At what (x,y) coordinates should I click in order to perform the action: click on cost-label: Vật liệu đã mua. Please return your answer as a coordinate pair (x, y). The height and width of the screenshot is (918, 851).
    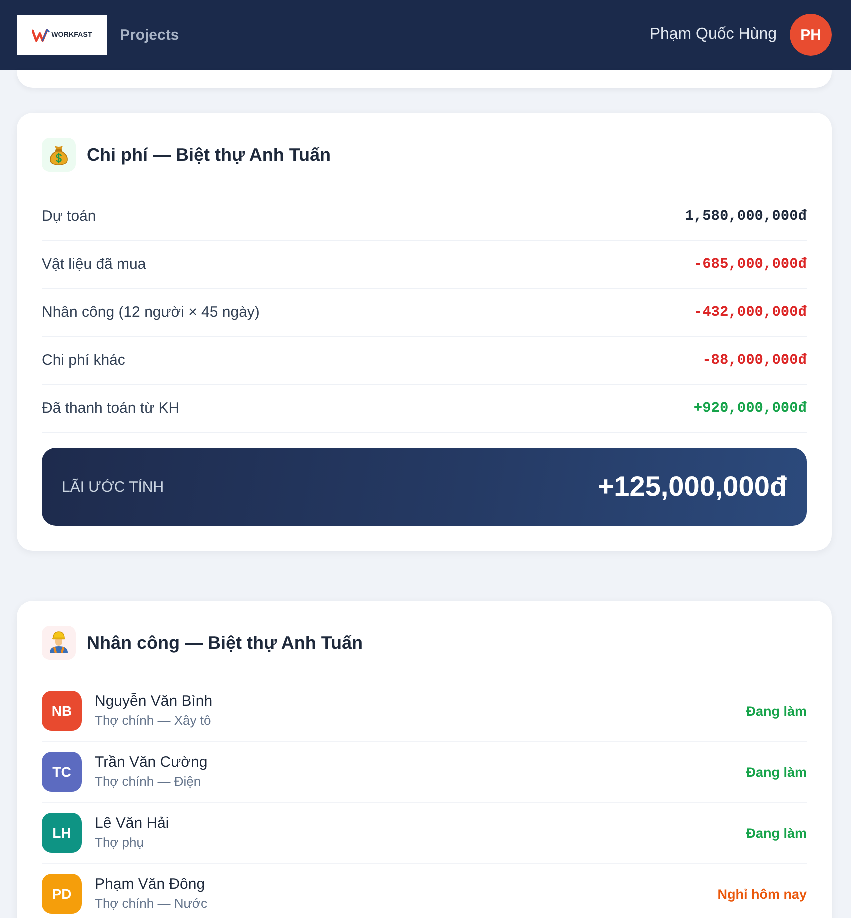
    Looking at the image, I should click on (94, 264).